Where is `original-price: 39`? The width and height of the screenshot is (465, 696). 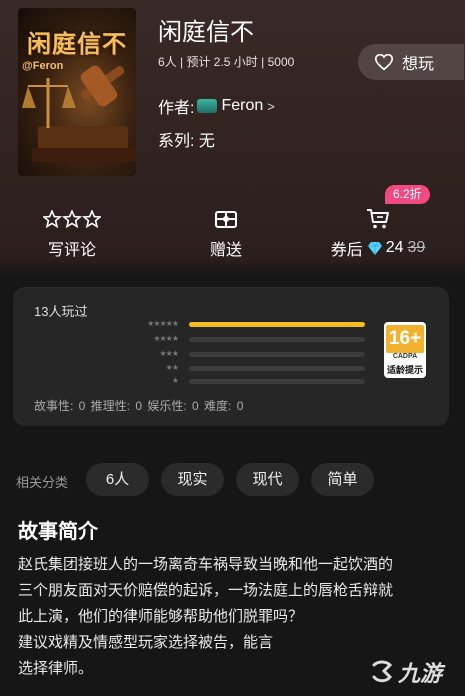 original-price: 39 is located at coordinates (416, 247).